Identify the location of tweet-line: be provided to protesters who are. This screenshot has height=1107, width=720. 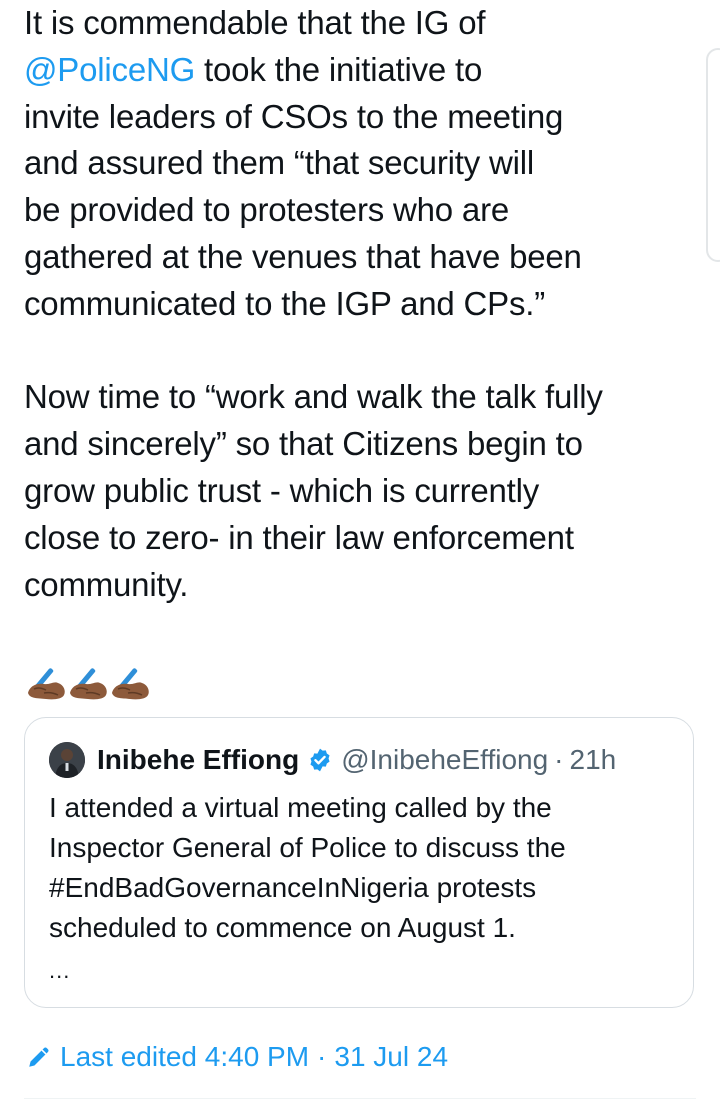
(267, 210).